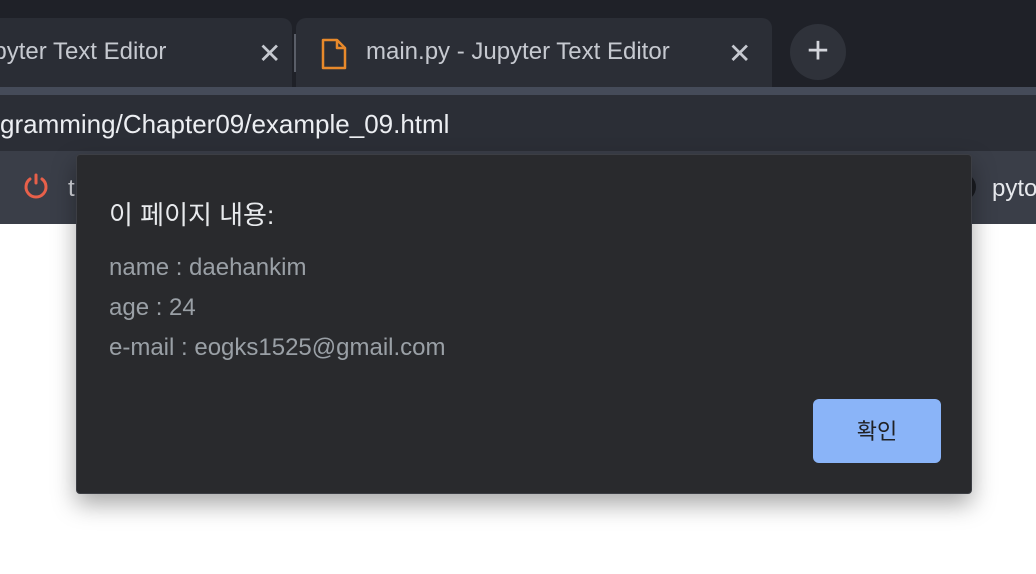 The image size is (1036, 574). I want to click on ok-button: 확인, so click(877, 431).